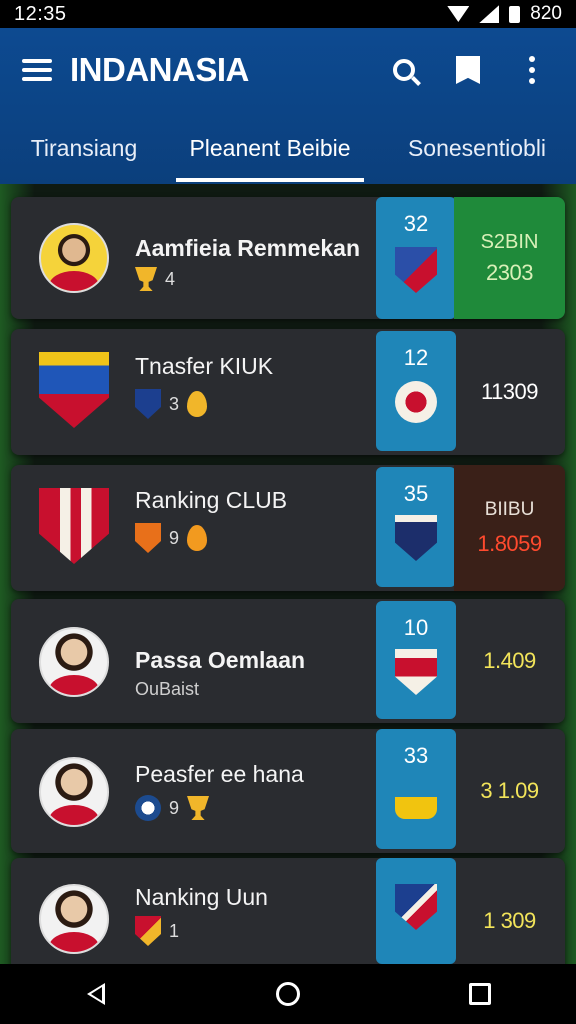  What do you see at coordinates (288, 392) in the screenshot?
I see `list-item: Tnasfer KIUK 3 12 11309` at bounding box center [288, 392].